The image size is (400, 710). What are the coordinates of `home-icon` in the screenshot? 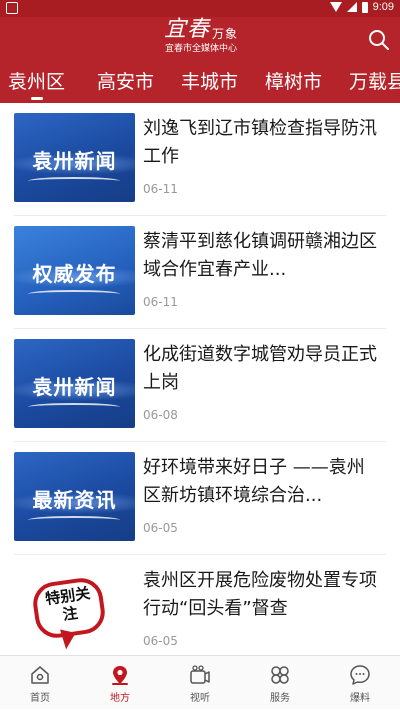 It's located at (40, 675).